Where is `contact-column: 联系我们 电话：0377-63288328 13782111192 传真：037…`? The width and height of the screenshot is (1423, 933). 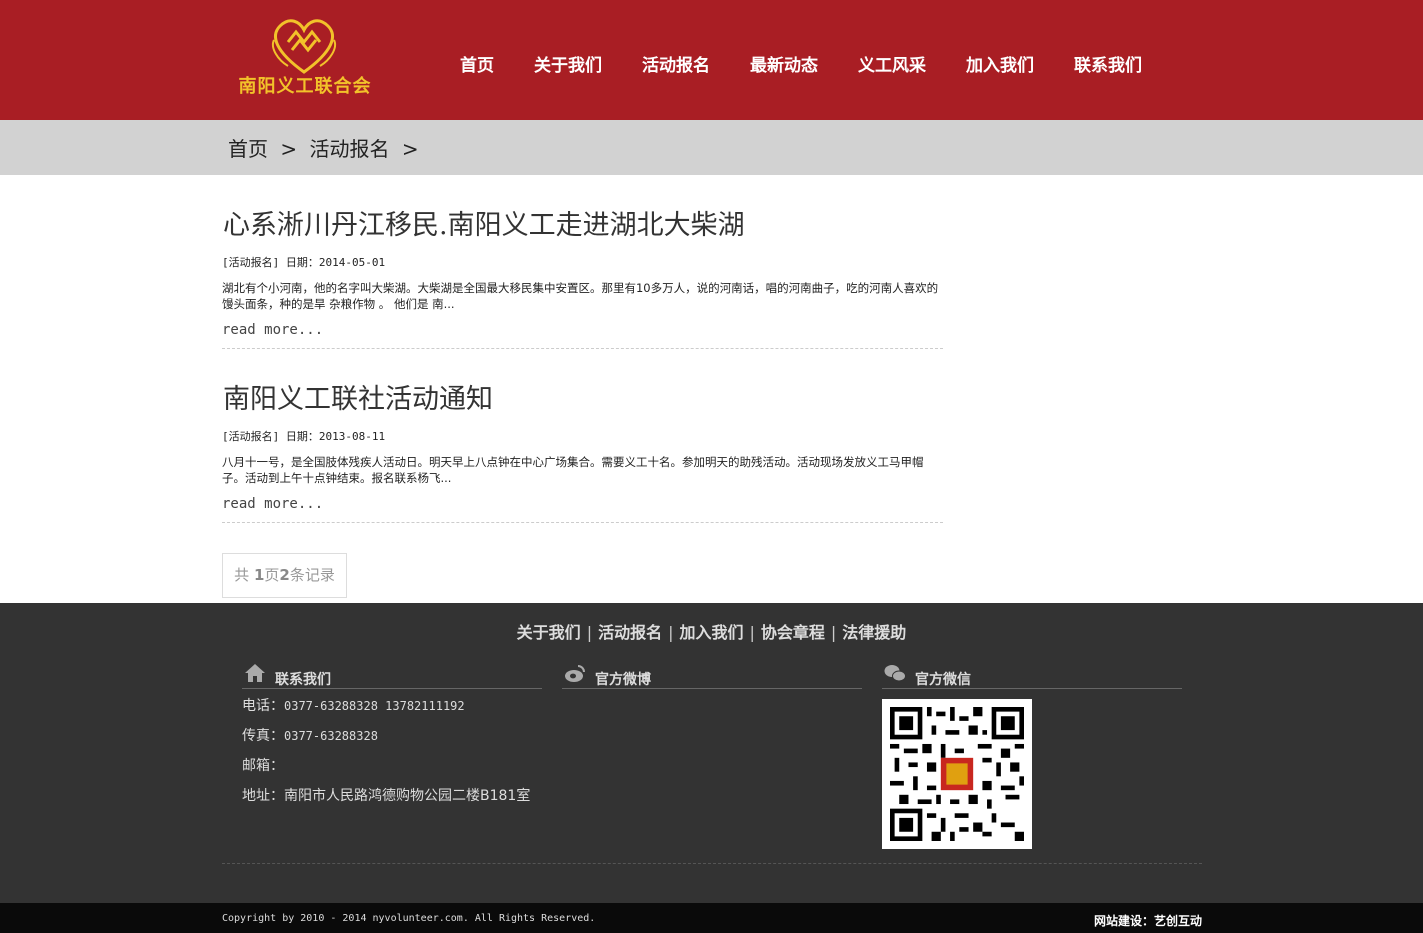 contact-column: 联系我们 电话：0377-63288328 13782111192 传真：037… is located at coordinates (392, 737).